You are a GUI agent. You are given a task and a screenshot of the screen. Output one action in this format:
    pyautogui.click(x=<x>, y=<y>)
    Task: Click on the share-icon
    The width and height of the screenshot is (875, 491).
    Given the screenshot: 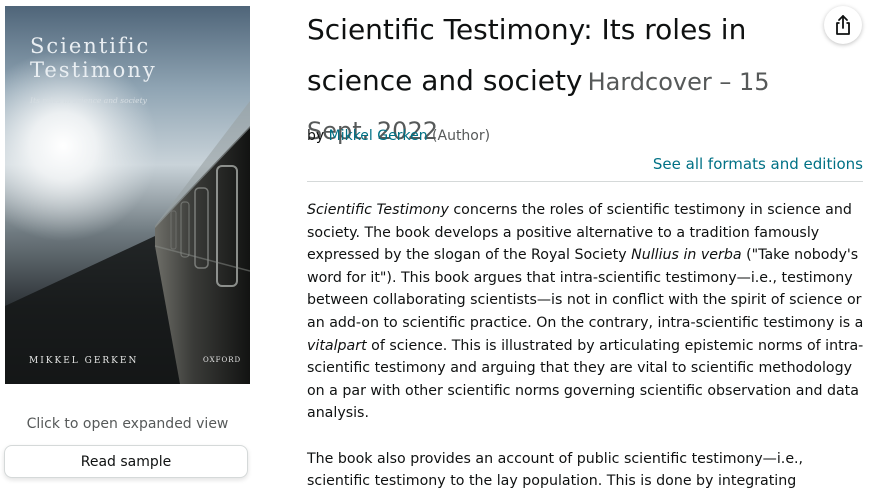 What is the action you would take?
    pyautogui.click(x=843, y=25)
    